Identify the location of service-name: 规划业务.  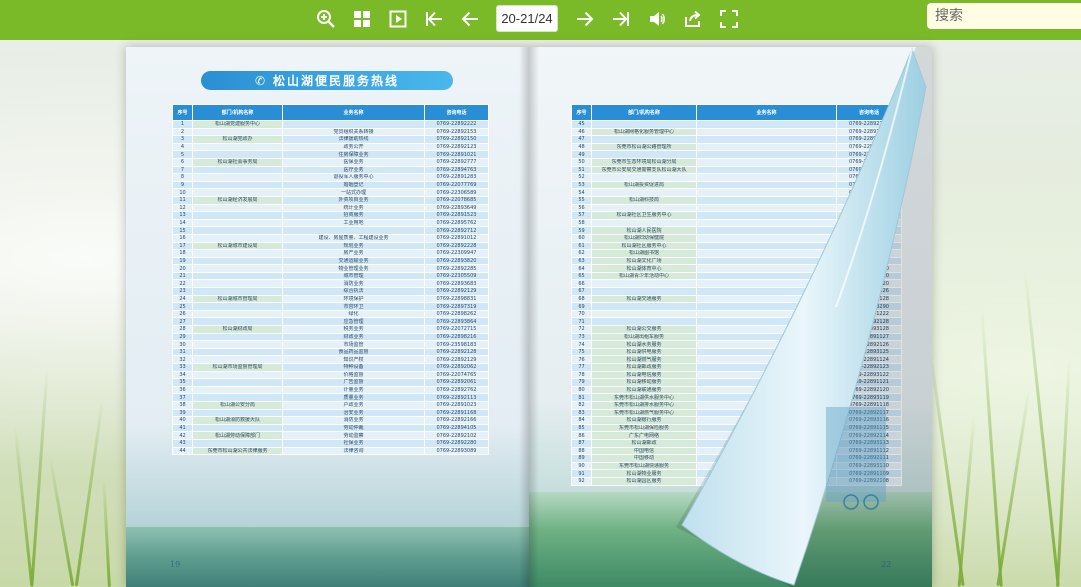
(353, 246).